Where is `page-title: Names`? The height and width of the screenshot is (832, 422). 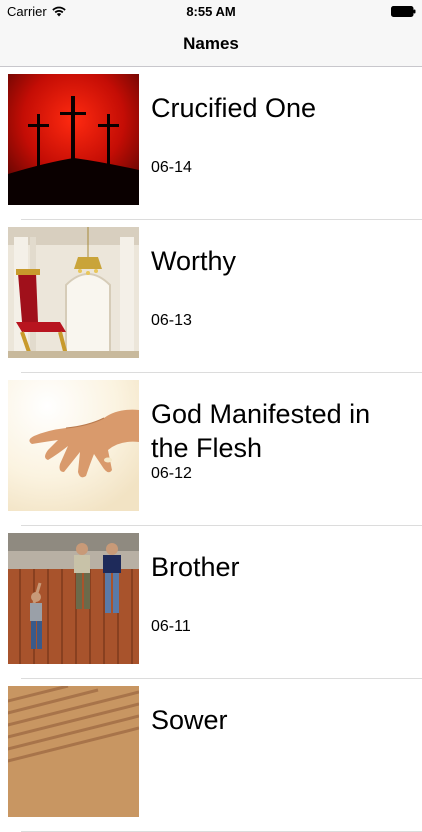
page-title: Names is located at coordinates (211, 43).